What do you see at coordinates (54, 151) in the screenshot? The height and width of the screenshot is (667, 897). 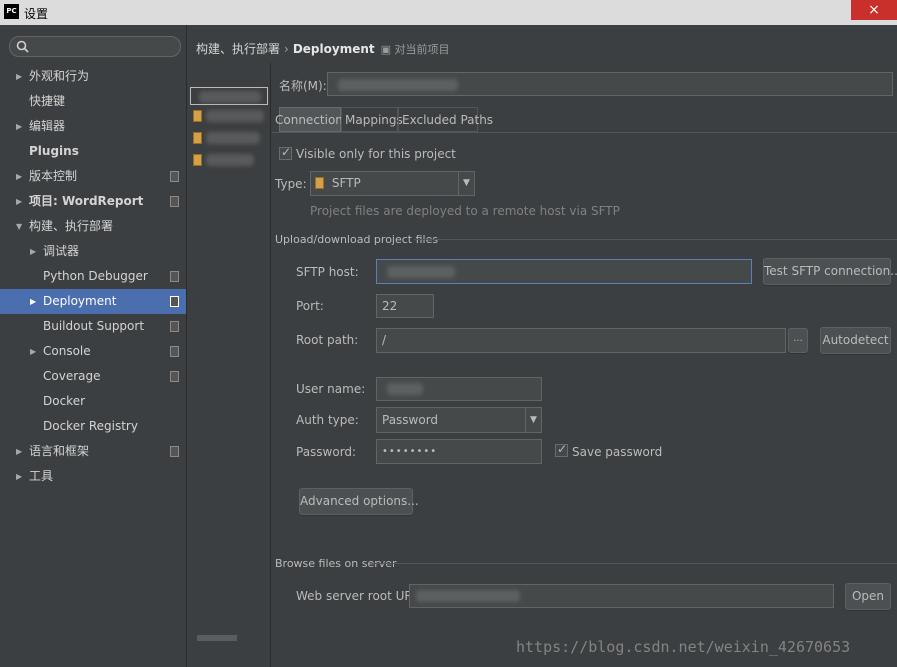 I see `sidebar-item-label: Plugins` at bounding box center [54, 151].